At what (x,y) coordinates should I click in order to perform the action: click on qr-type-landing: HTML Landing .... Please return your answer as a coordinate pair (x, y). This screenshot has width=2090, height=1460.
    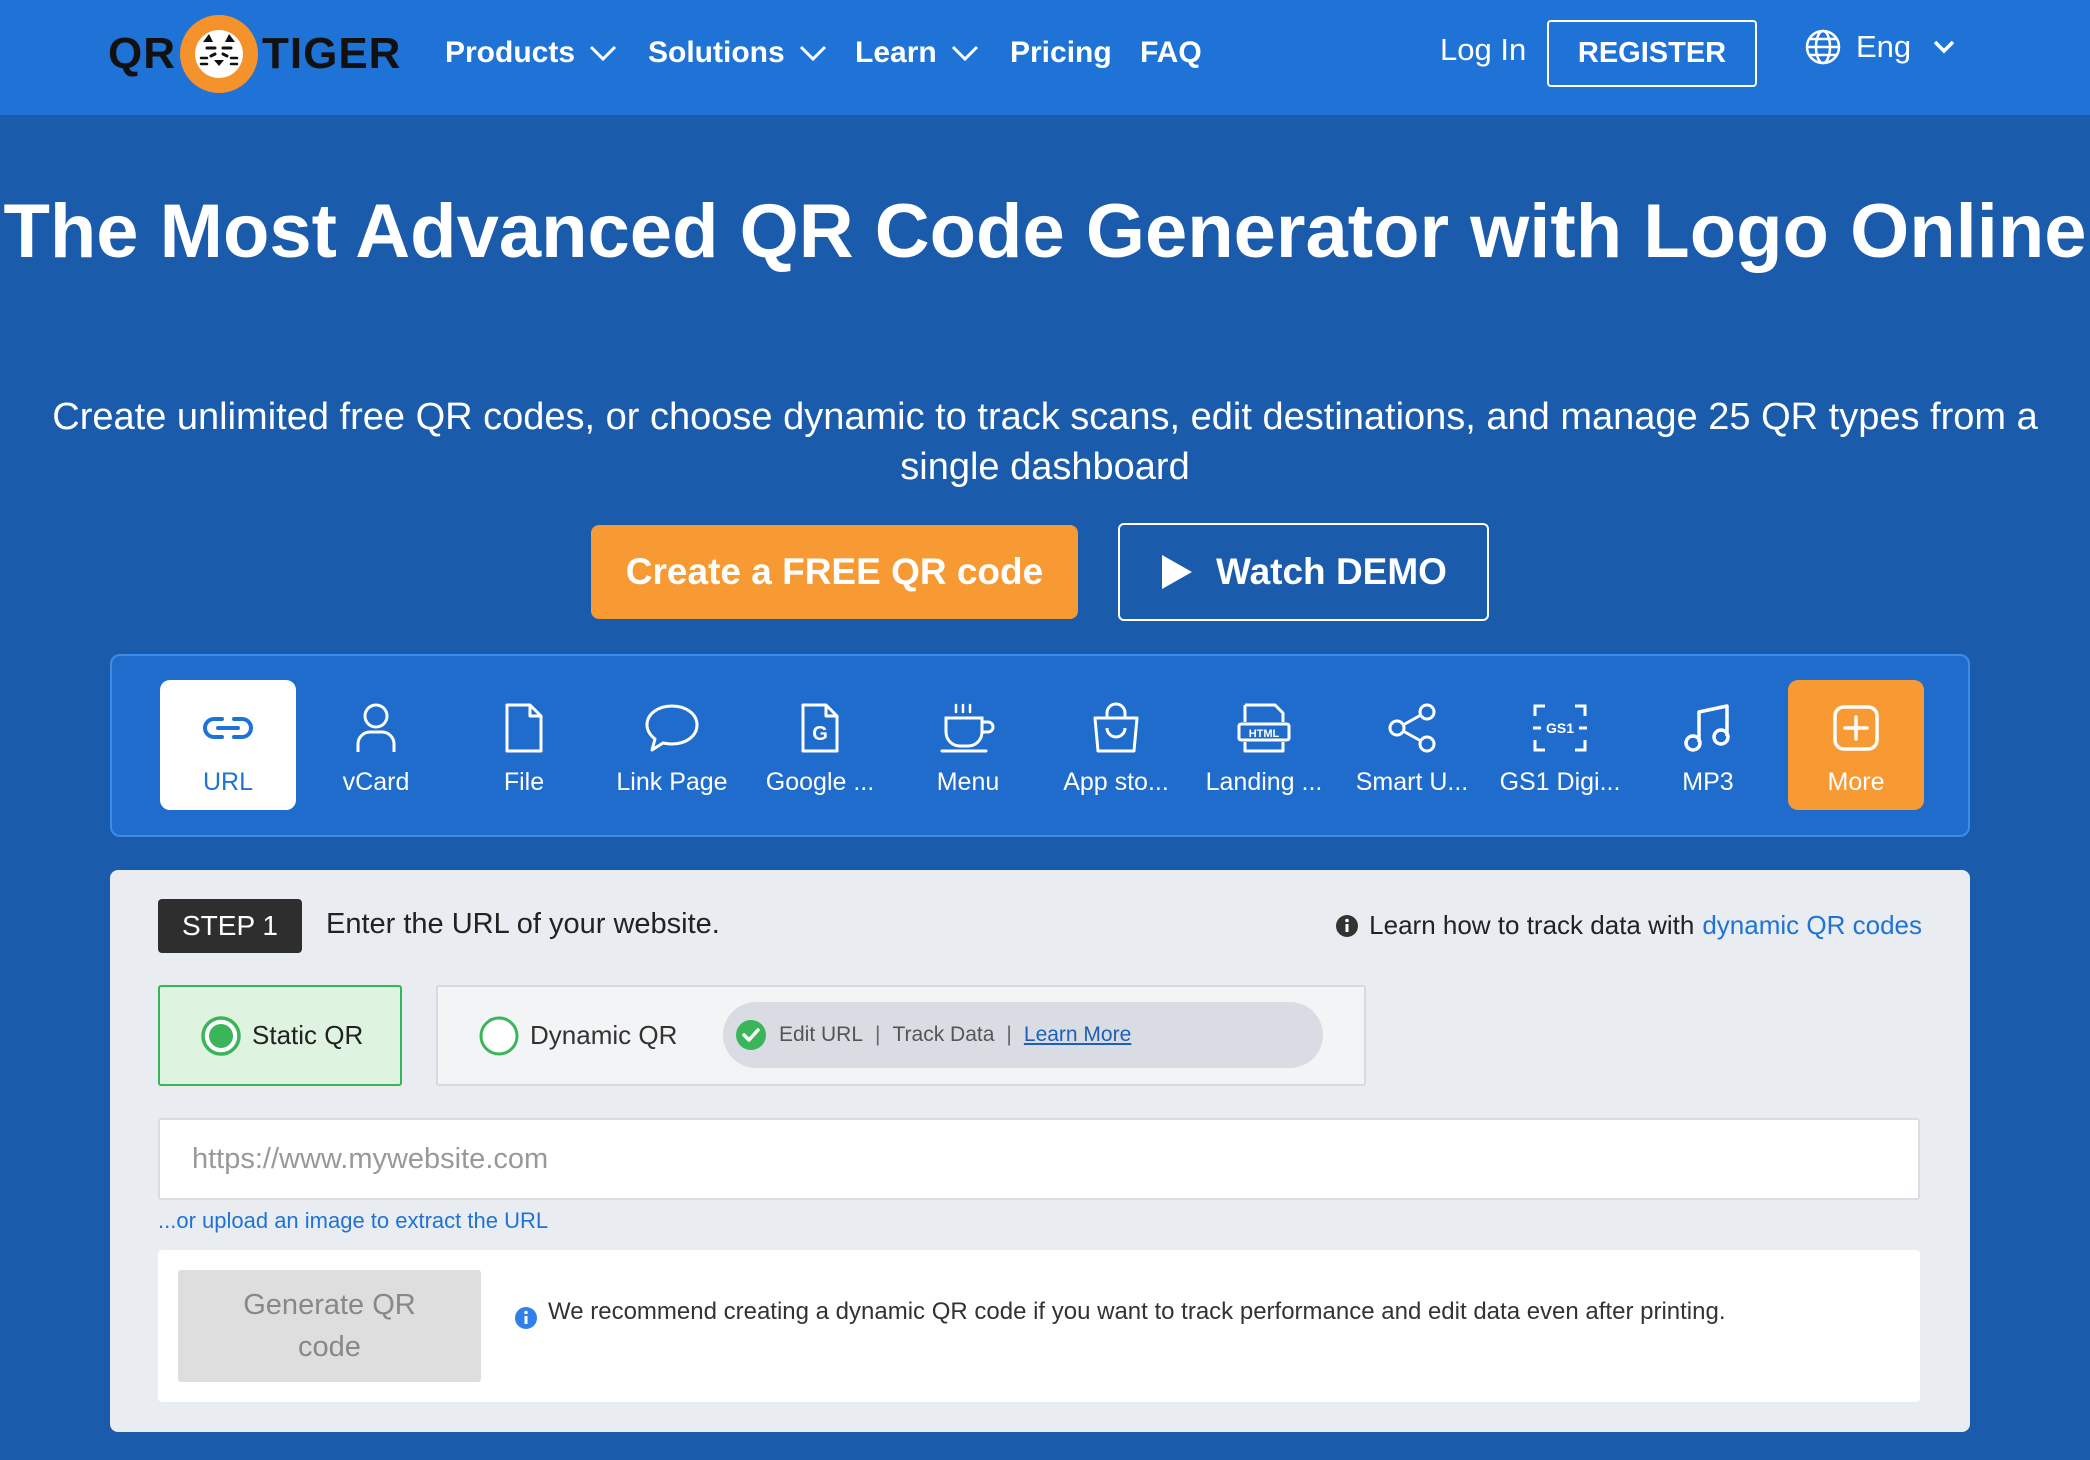
    Looking at the image, I should click on (1264, 745).